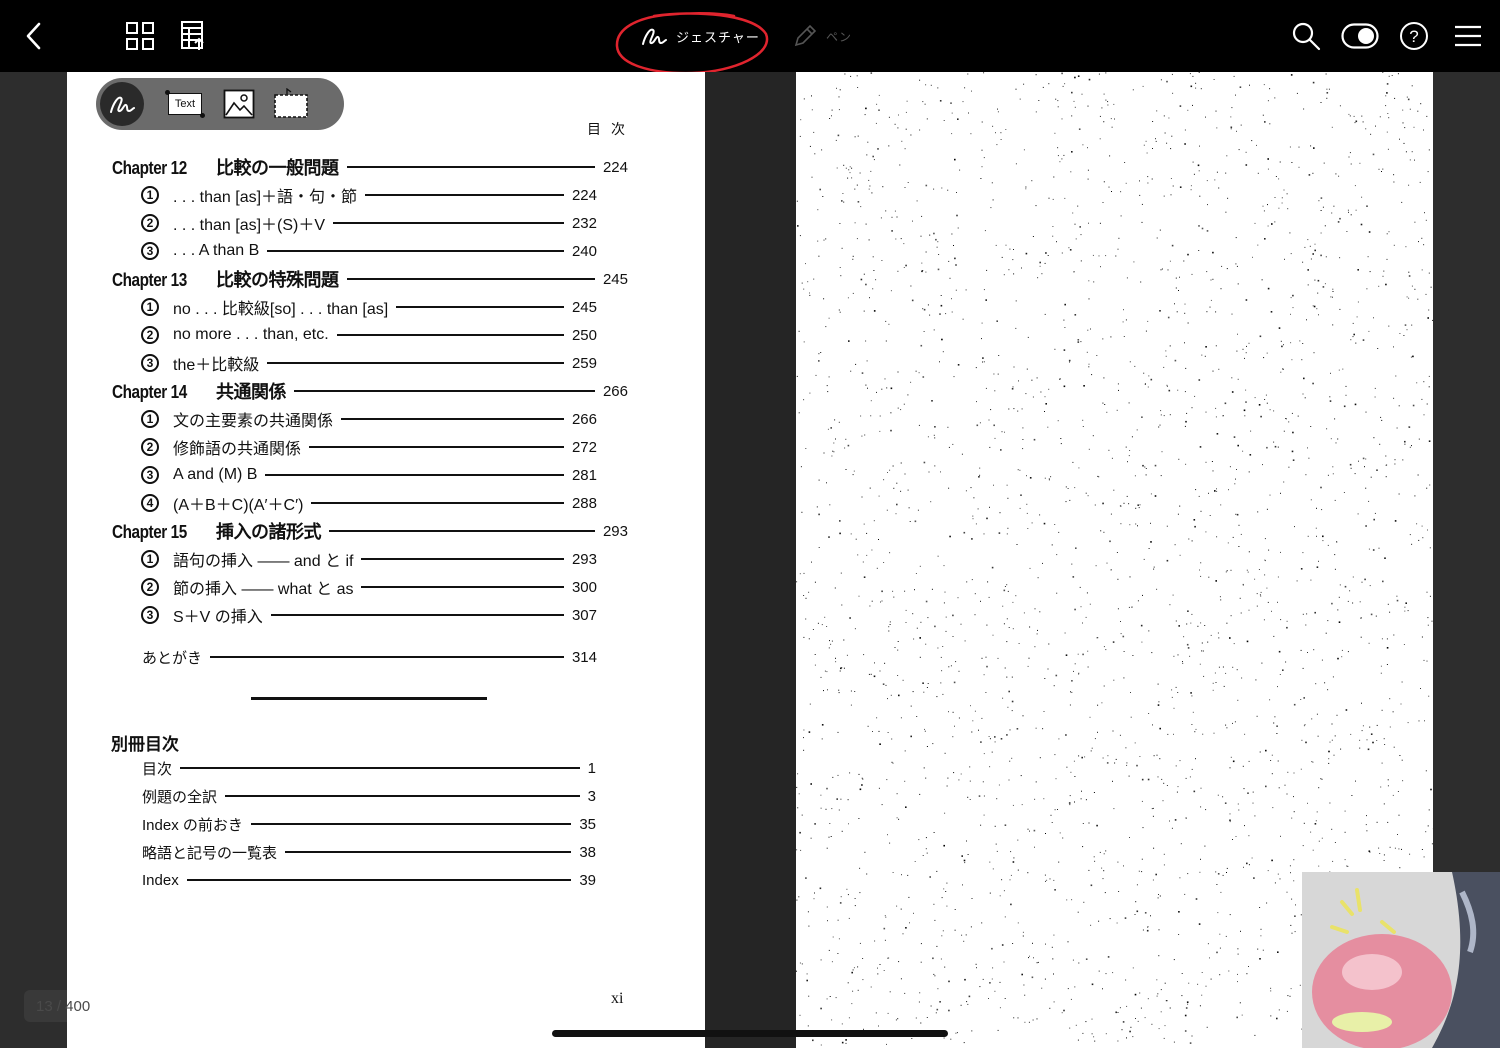 This screenshot has width=1500, height=1048. I want to click on supplement-toc-row: 略語と記号の一覧表 38, so click(369, 852).